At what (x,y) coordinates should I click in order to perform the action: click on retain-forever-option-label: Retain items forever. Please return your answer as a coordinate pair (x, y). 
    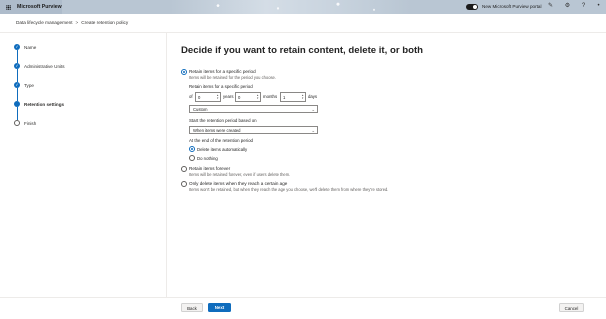
    Looking at the image, I should click on (210, 168).